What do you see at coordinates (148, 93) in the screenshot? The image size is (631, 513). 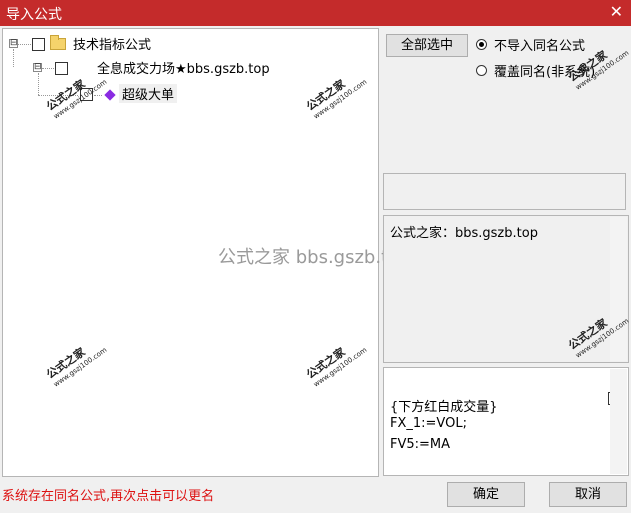 I see `tree-leaf-label: 超级大单` at bounding box center [148, 93].